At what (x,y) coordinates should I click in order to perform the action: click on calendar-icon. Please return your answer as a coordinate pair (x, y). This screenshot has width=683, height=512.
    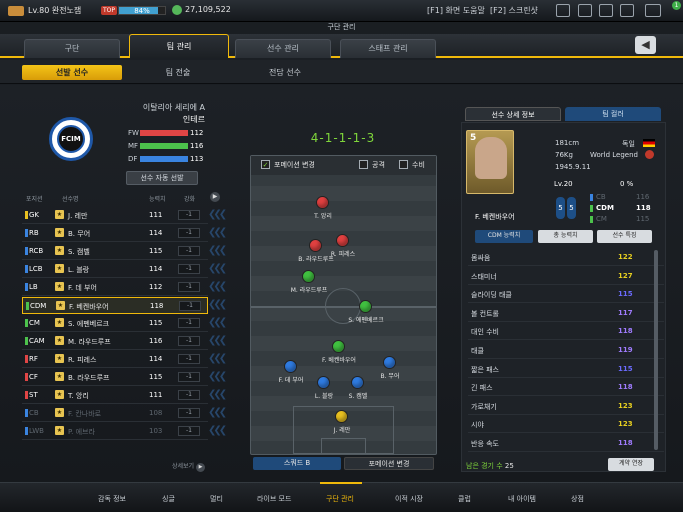
    Looking at the image, I should click on (606, 10).